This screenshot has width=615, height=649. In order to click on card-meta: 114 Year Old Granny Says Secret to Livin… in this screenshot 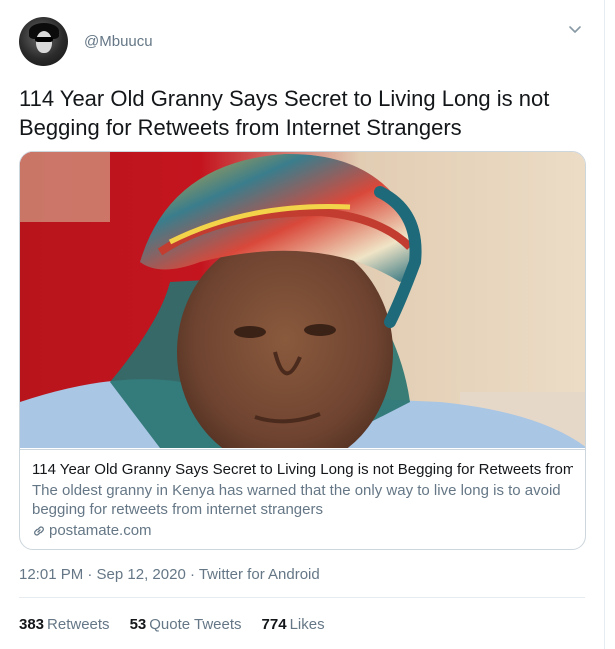, I will do `click(302, 499)`.